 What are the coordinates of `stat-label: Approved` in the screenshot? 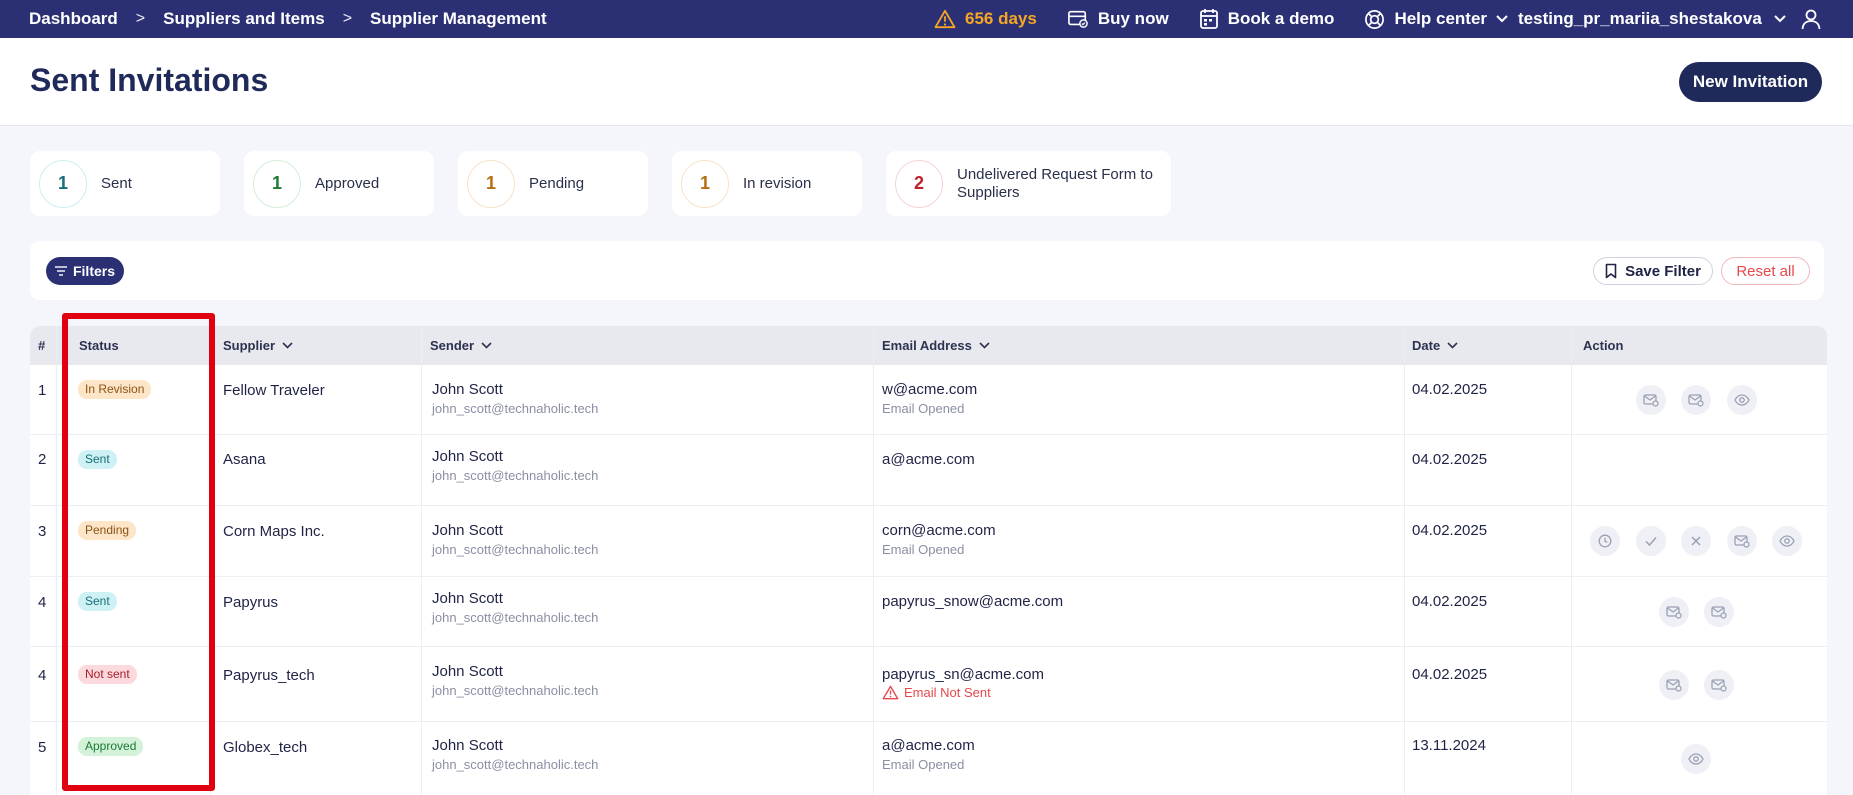 It's located at (347, 183).